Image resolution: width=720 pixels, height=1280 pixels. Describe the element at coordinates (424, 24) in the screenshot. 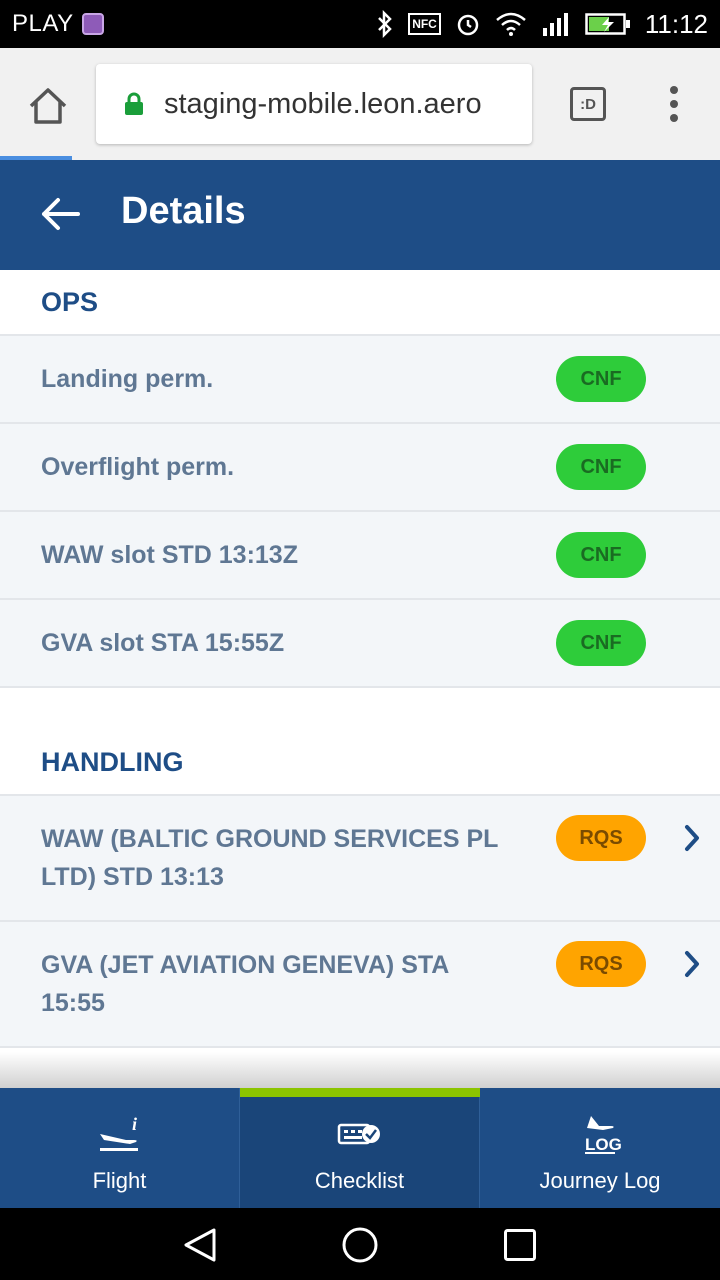

I see `nfc-icon: NFC` at that location.